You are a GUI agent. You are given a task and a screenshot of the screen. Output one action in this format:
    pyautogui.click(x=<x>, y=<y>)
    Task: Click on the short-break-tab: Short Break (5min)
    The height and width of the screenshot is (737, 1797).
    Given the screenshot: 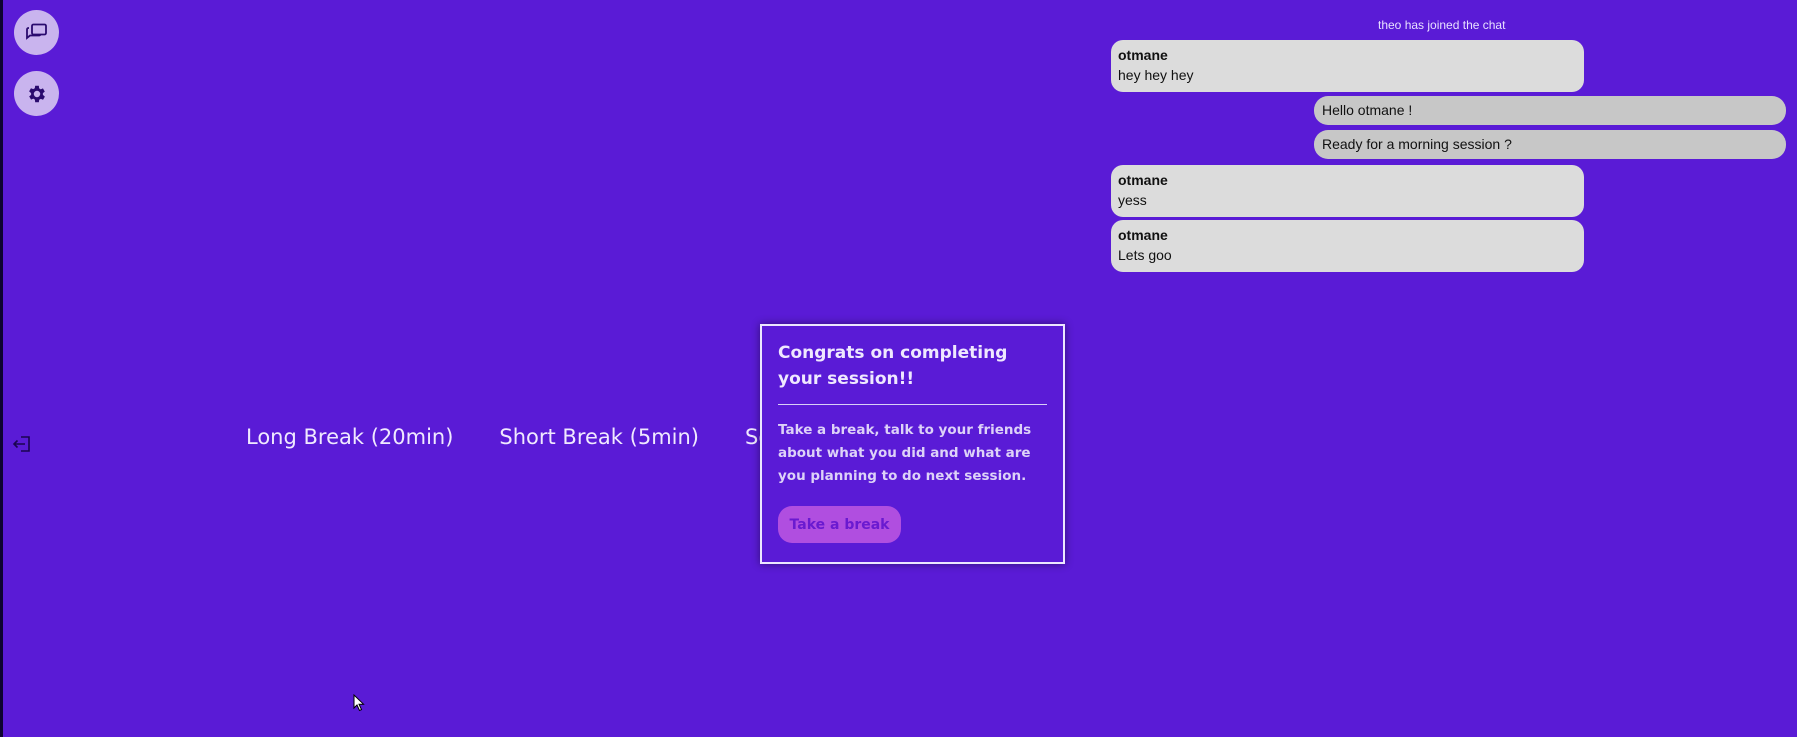 What is the action you would take?
    pyautogui.click(x=599, y=437)
    